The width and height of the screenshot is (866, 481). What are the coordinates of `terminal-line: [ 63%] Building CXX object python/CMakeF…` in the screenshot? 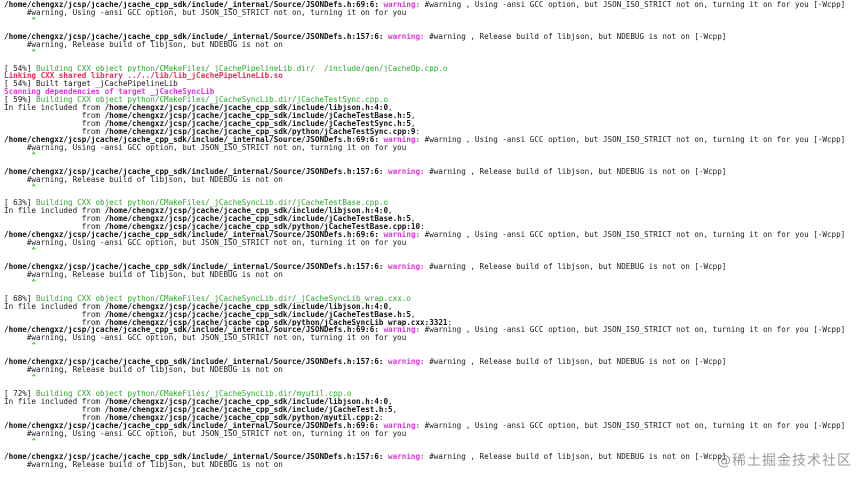 It's located at (433, 203).